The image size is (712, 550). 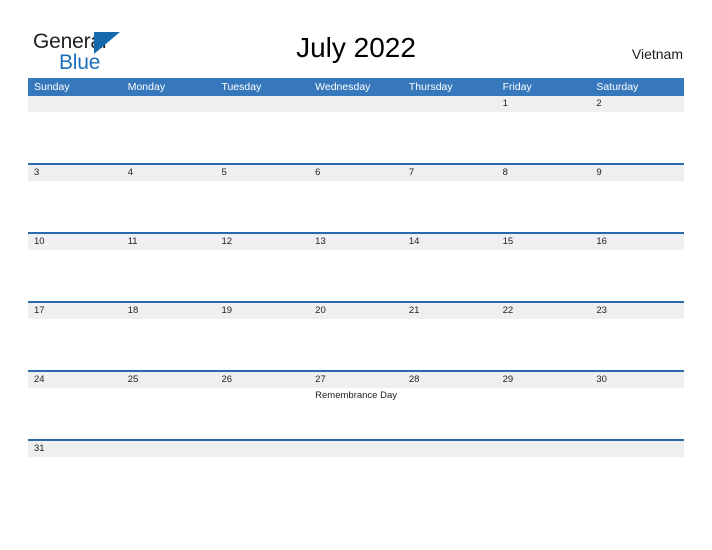 I want to click on week-date-band: 17 18 19 20 21 22 23, so click(x=356, y=311).